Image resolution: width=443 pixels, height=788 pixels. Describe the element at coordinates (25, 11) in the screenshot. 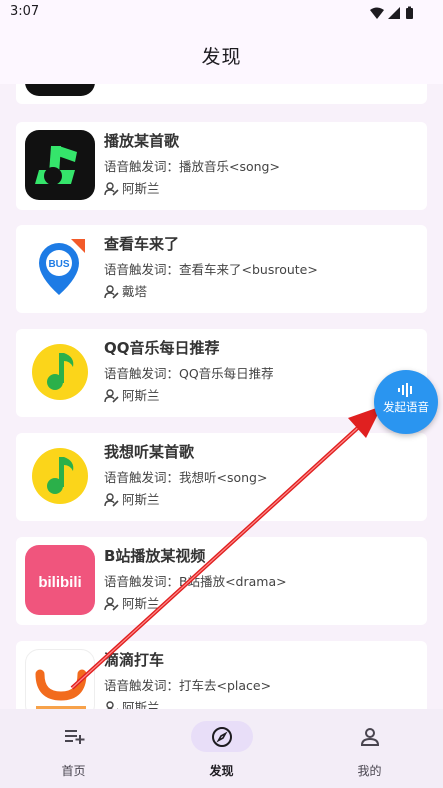

I see `status-time: 3:07` at that location.